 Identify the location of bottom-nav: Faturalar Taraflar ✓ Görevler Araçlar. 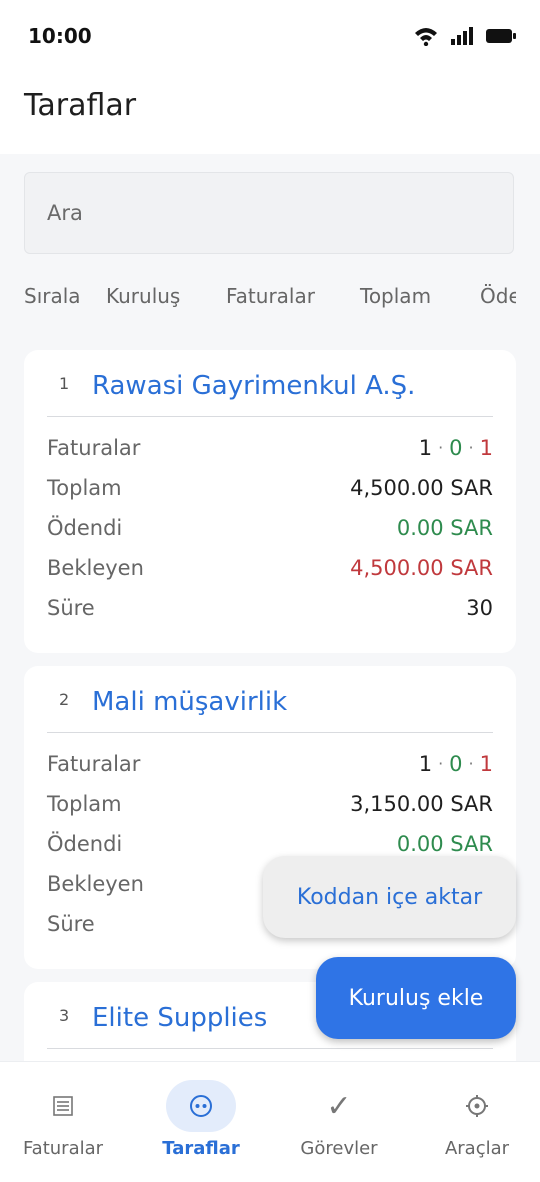
(270, 1121).